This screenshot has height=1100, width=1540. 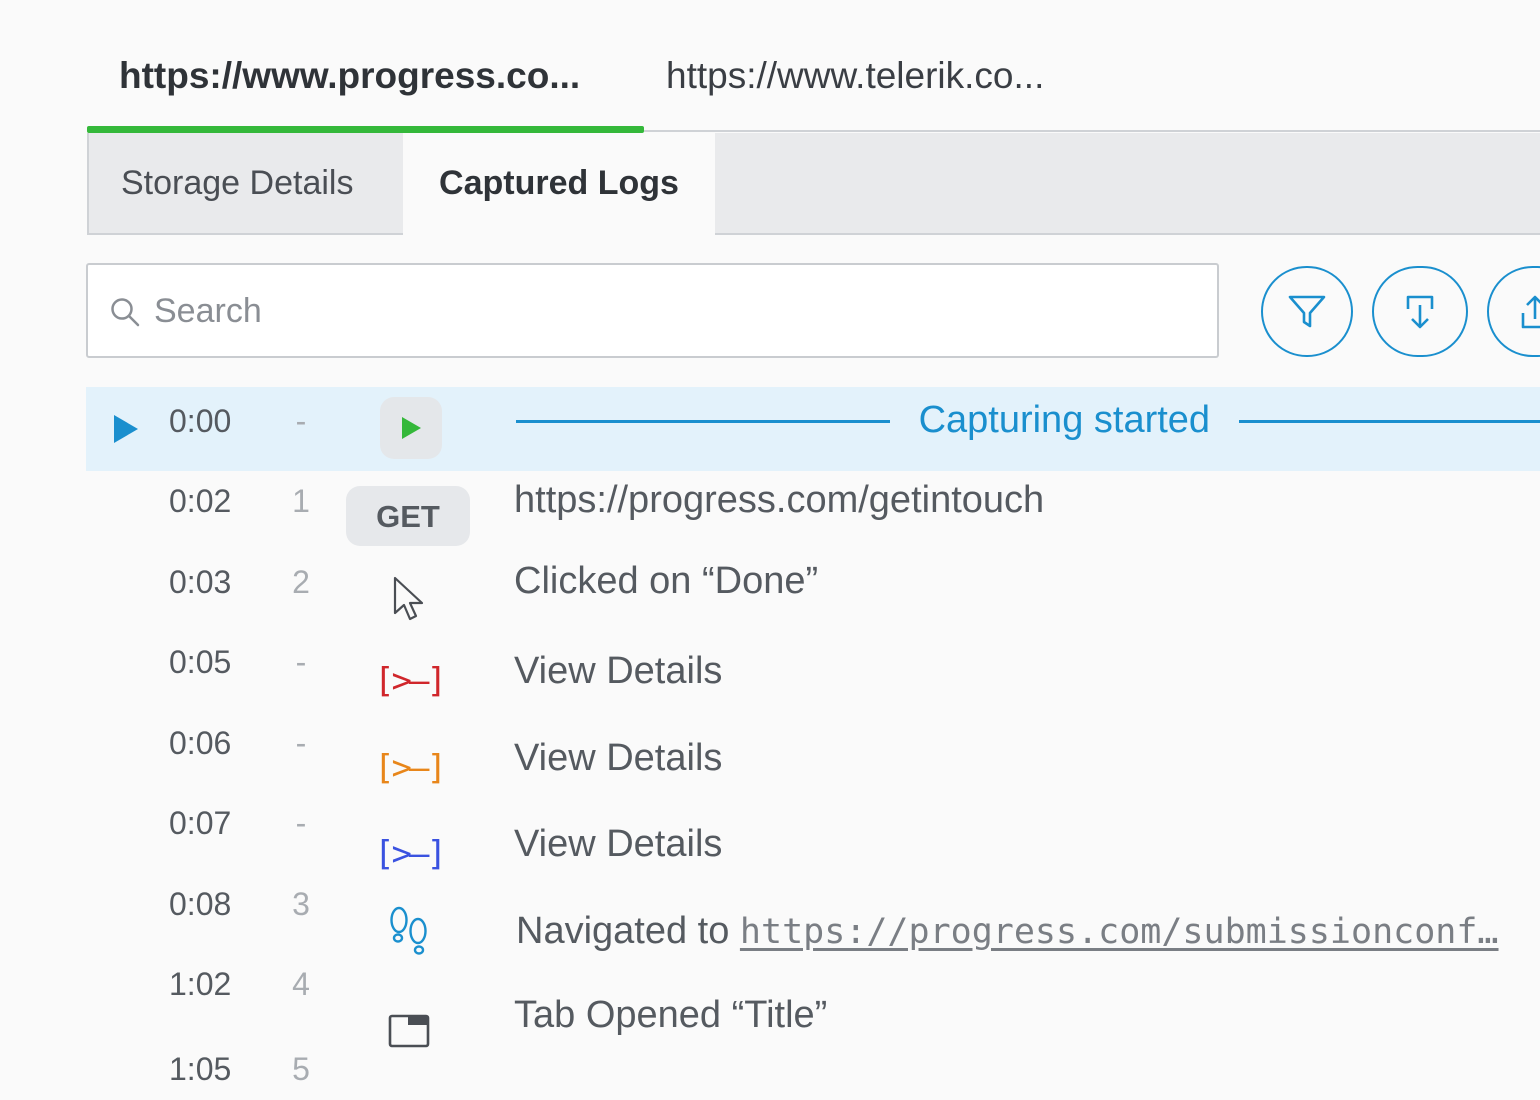 What do you see at coordinates (200, 904) in the screenshot?
I see `log-time: 0:08` at bounding box center [200, 904].